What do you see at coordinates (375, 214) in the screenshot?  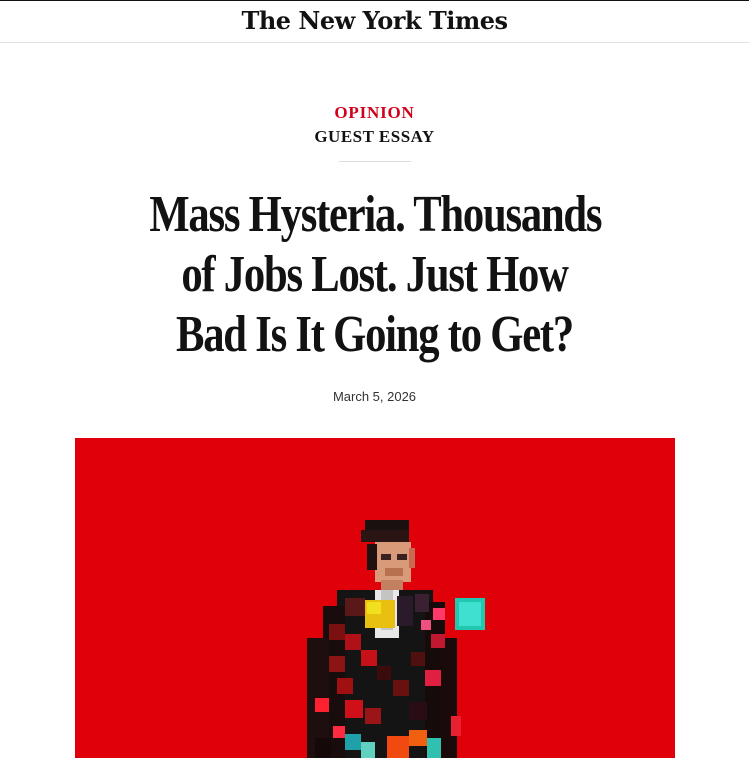 I see `headline-line: Mass Hysteria. Thousands` at bounding box center [375, 214].